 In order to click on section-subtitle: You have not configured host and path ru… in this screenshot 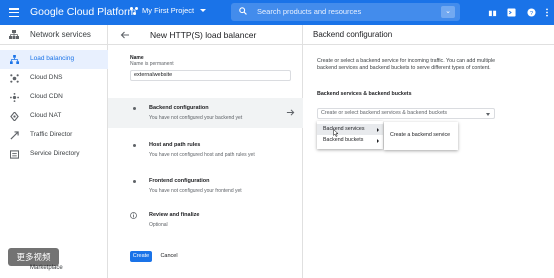, I will do `click(202, 155)`.